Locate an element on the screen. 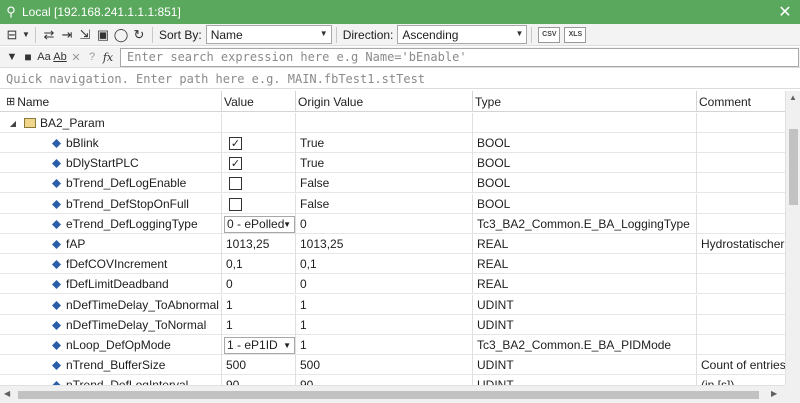 The width and height of the screenshot is (800, 403). horizontal-scrollbar: ◀ ▶ is located at coordinates (392, 394).